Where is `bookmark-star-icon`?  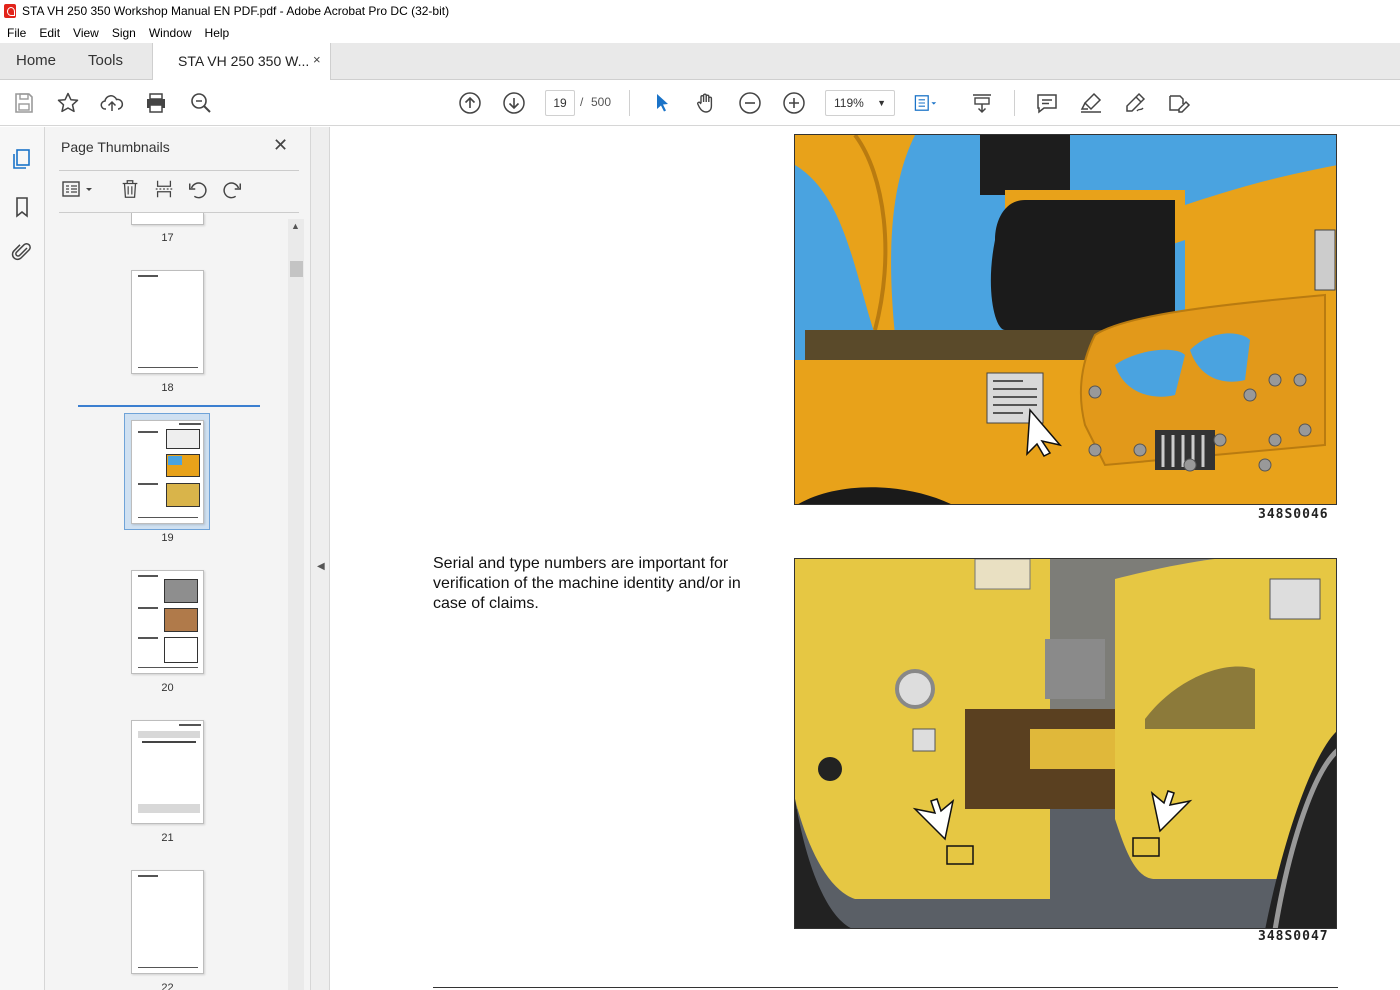
bookmark-star-icon is located at coordinates (68, 103).